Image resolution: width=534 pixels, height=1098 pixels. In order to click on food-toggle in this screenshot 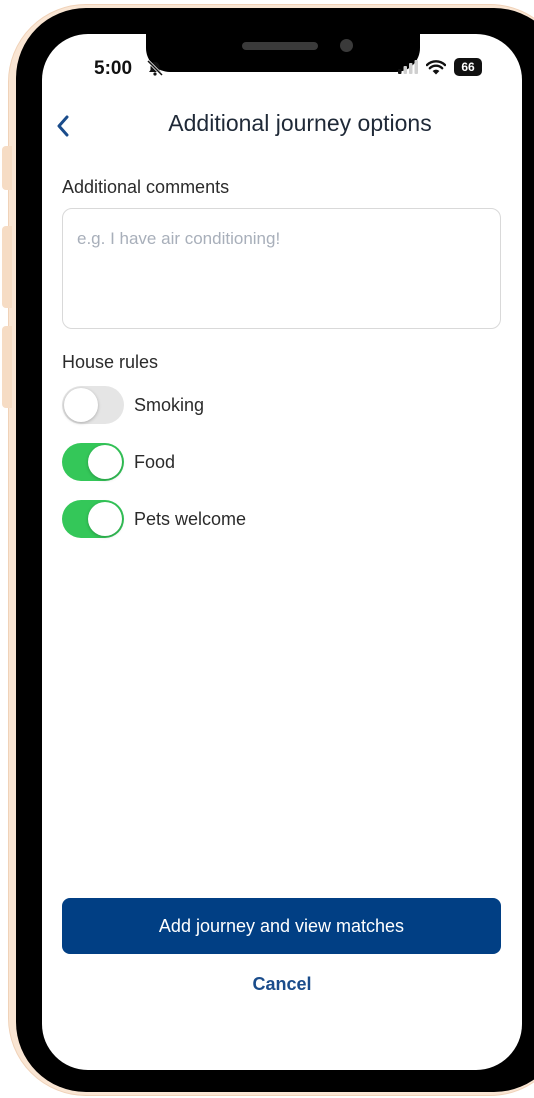, I will do `click(93, 462)`.